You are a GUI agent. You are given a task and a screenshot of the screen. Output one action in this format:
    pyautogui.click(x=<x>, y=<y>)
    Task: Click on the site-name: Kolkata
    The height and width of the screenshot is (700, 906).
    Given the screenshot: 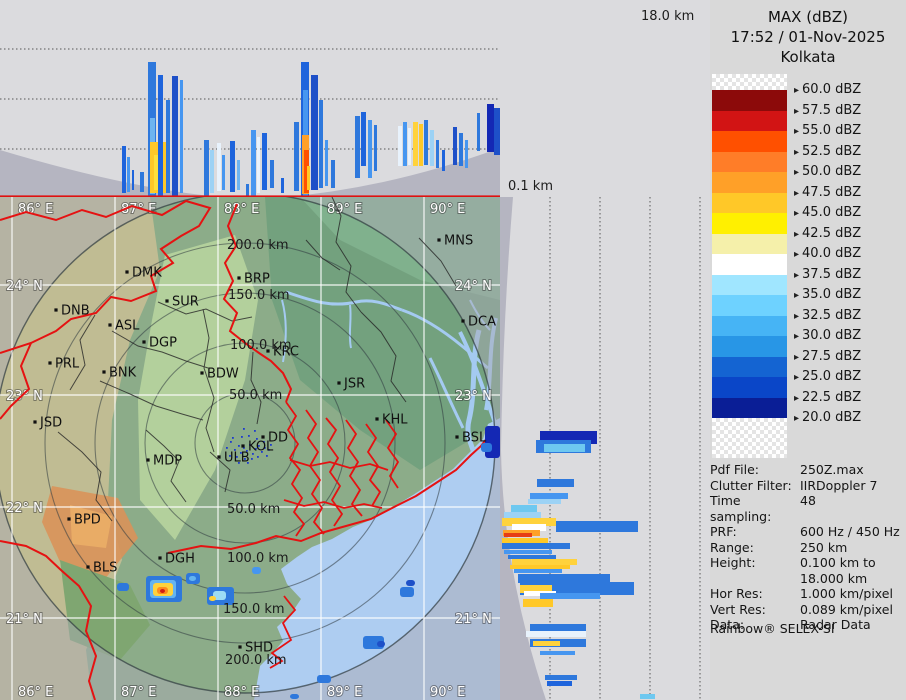 What is the action you would take?
    pyautogui.click(x=808, y=57)
    